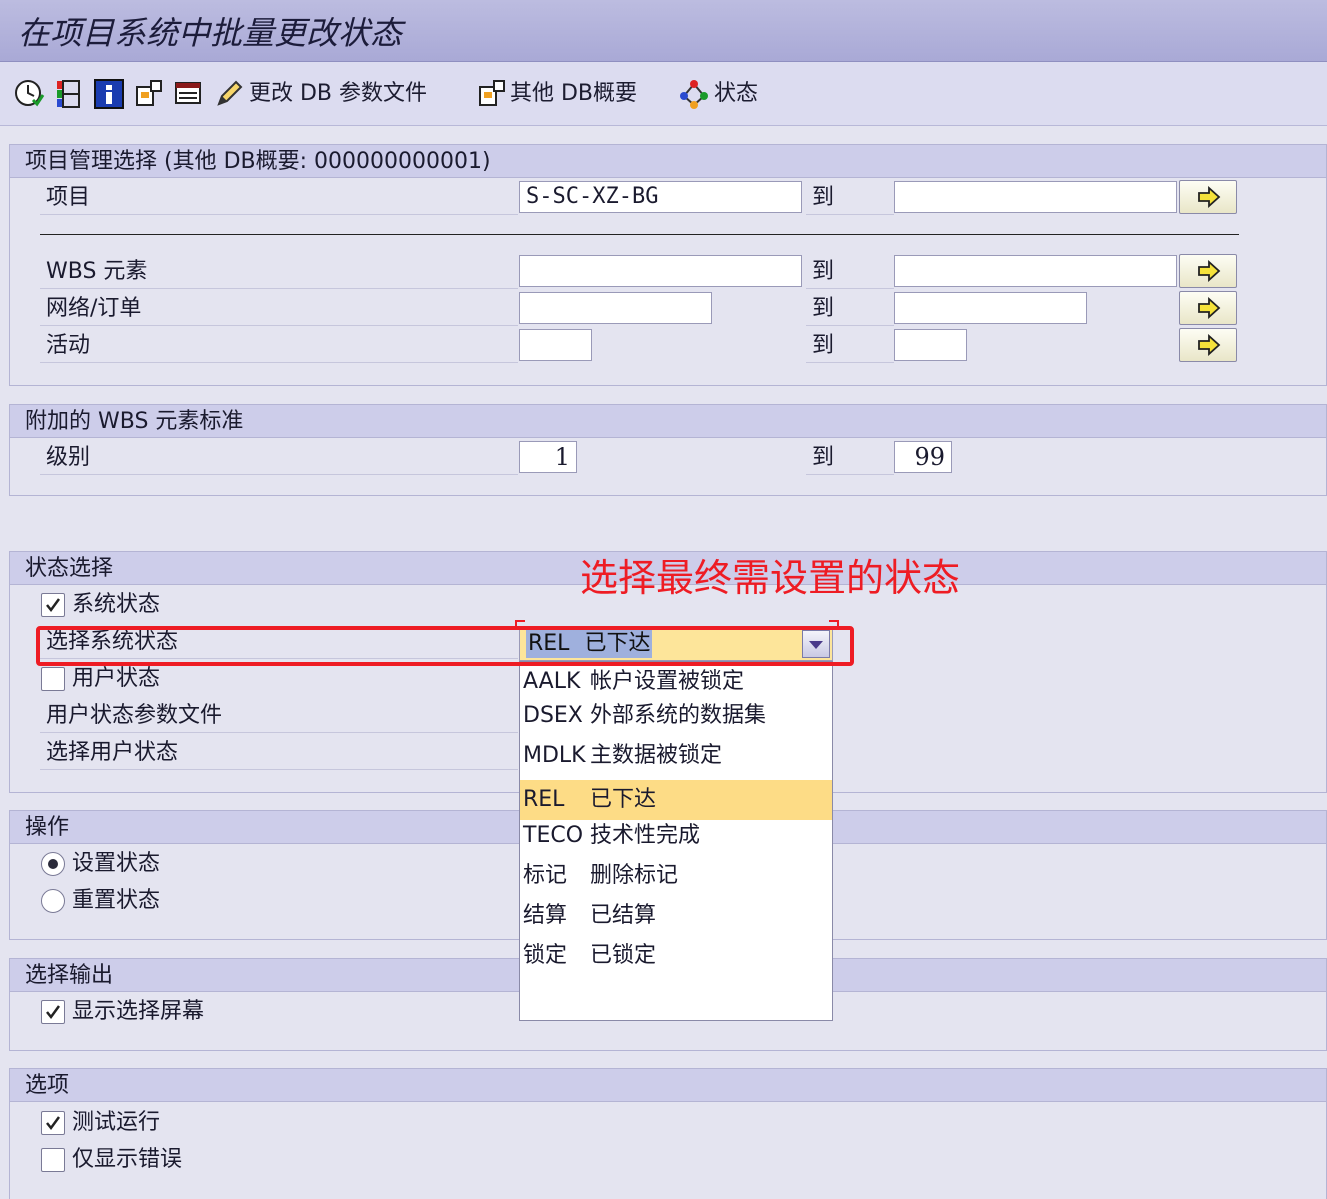  I want to click on user-status-checkbox, so click(53, 679).